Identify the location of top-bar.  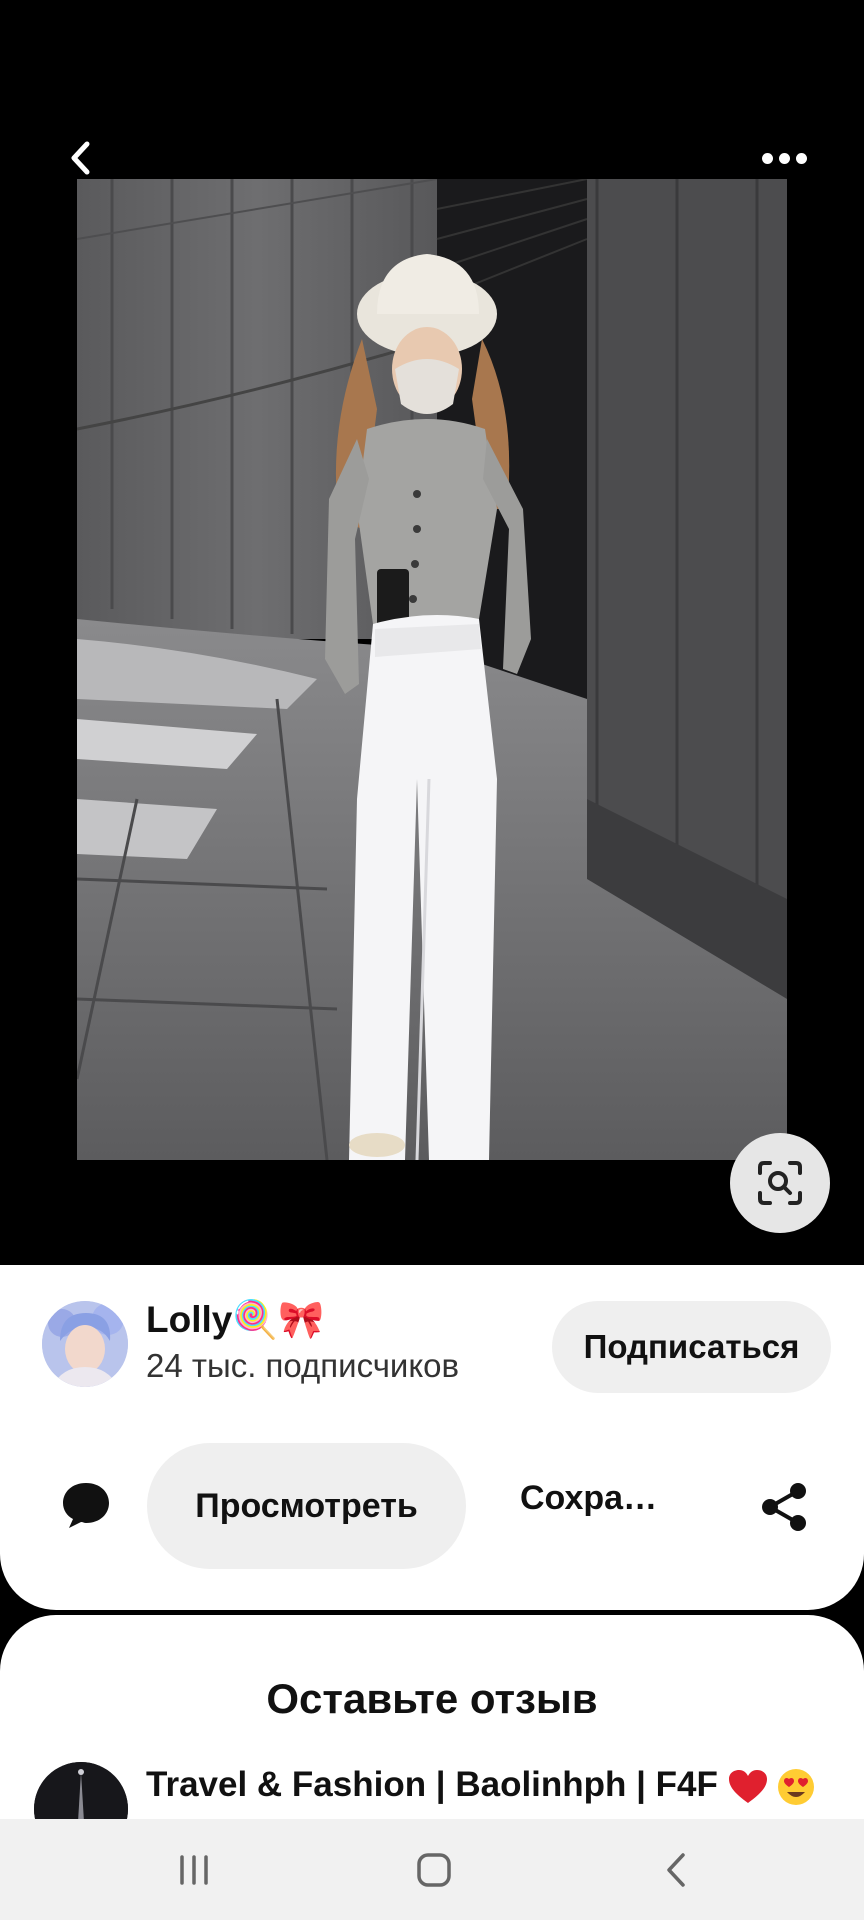
(432, 150).